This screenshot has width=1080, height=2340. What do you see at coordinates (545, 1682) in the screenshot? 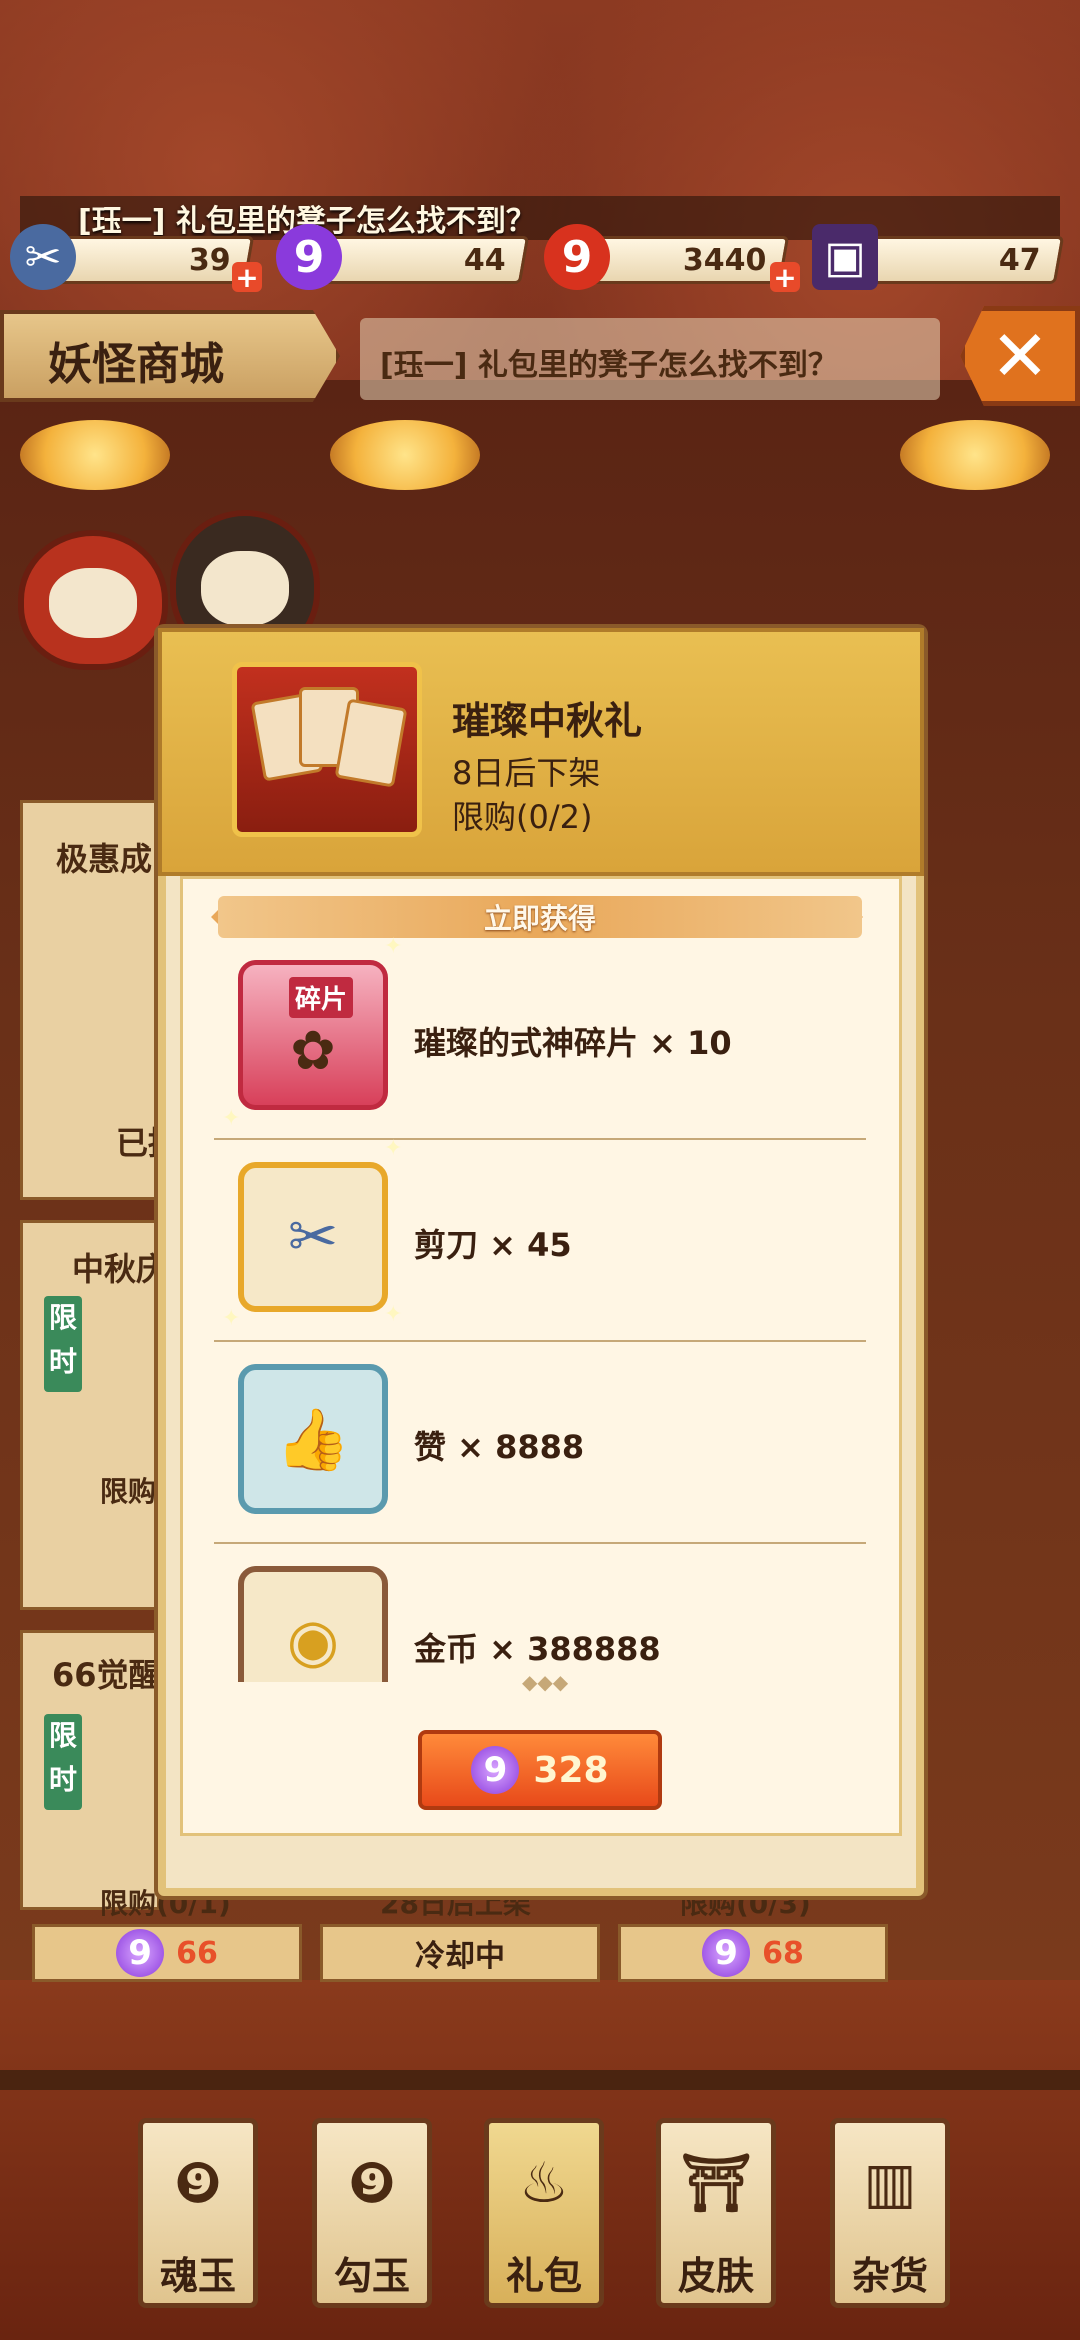
I see `list-end-ornament: ◆◆◆` at bounding box center [545, 1682].